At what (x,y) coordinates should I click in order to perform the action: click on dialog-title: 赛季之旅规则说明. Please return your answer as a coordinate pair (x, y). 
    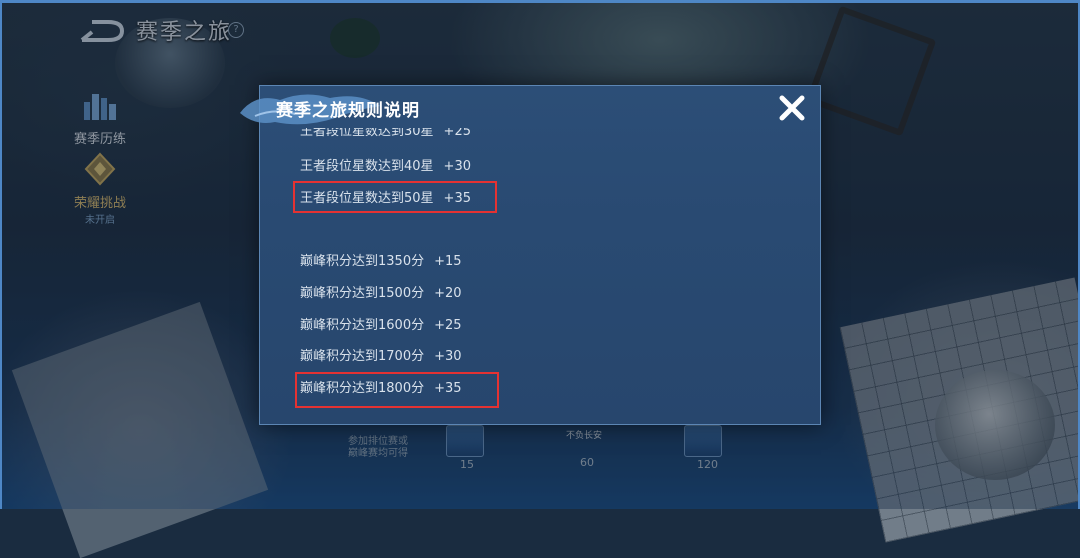
    Looking at the image, I should click on (348, 111).